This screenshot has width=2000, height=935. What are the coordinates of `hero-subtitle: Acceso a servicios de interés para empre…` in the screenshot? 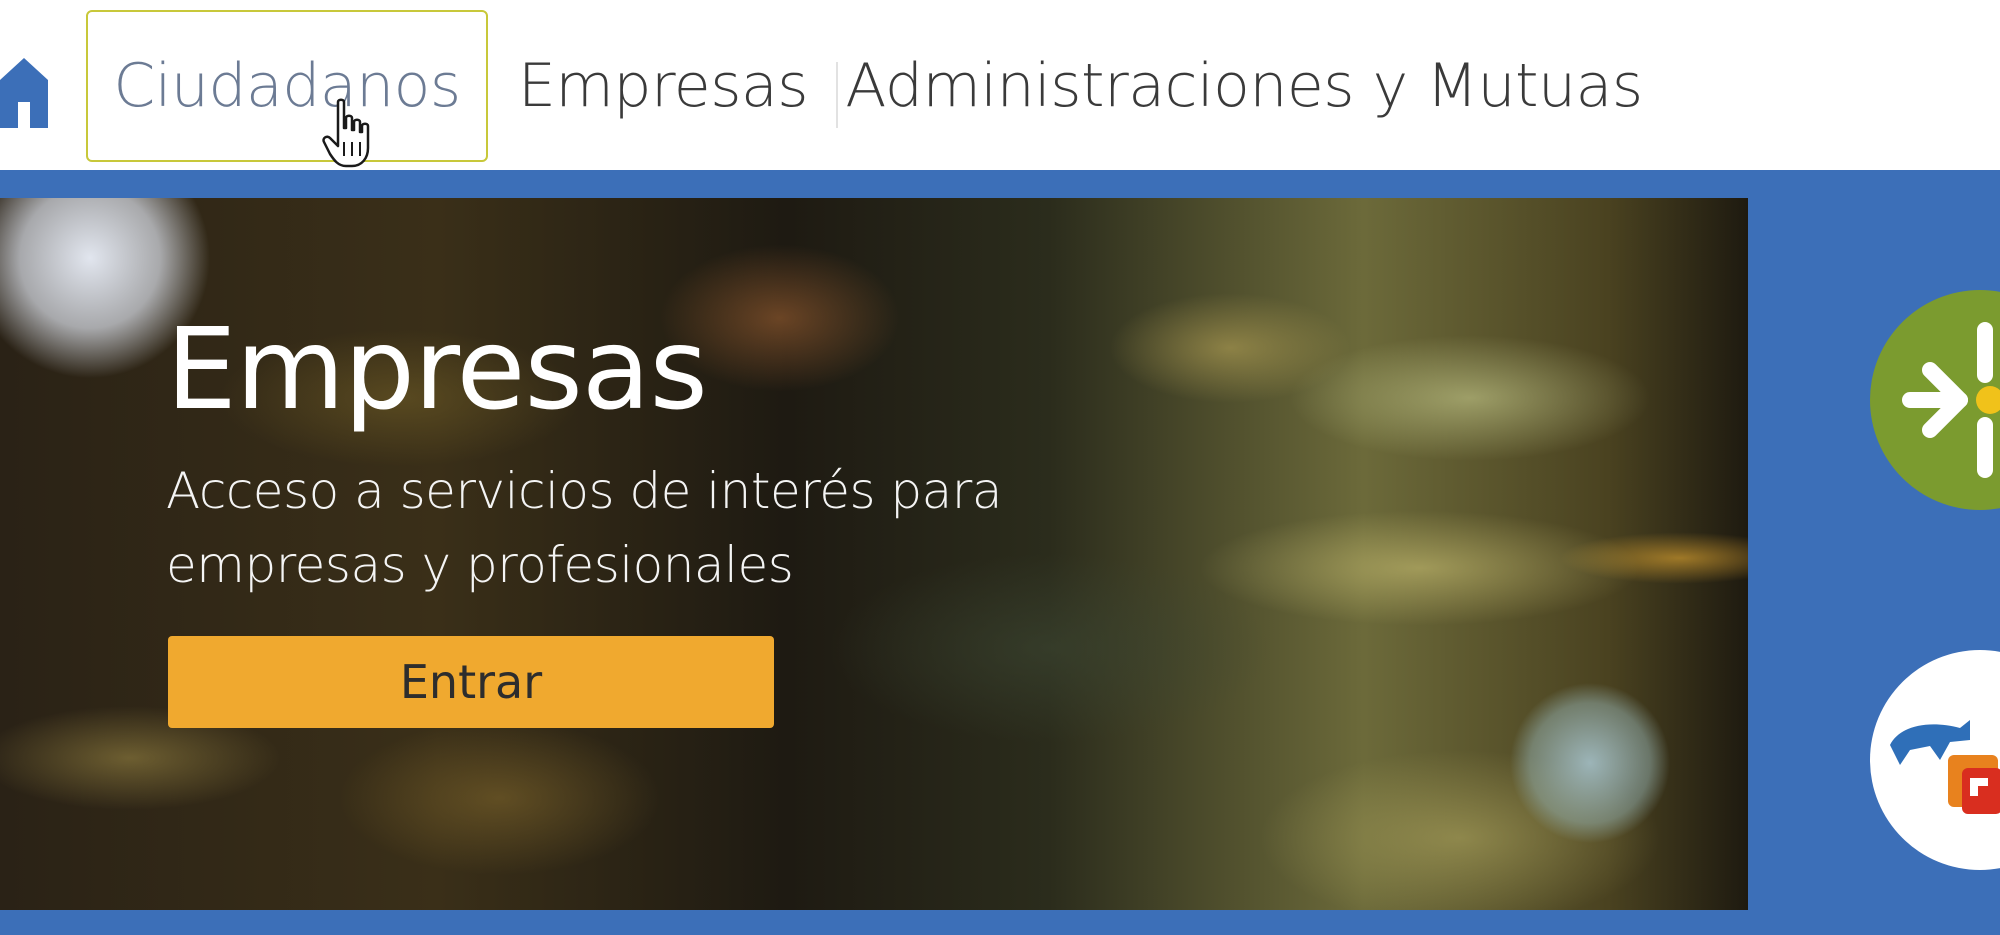 It's located at (616, 528).